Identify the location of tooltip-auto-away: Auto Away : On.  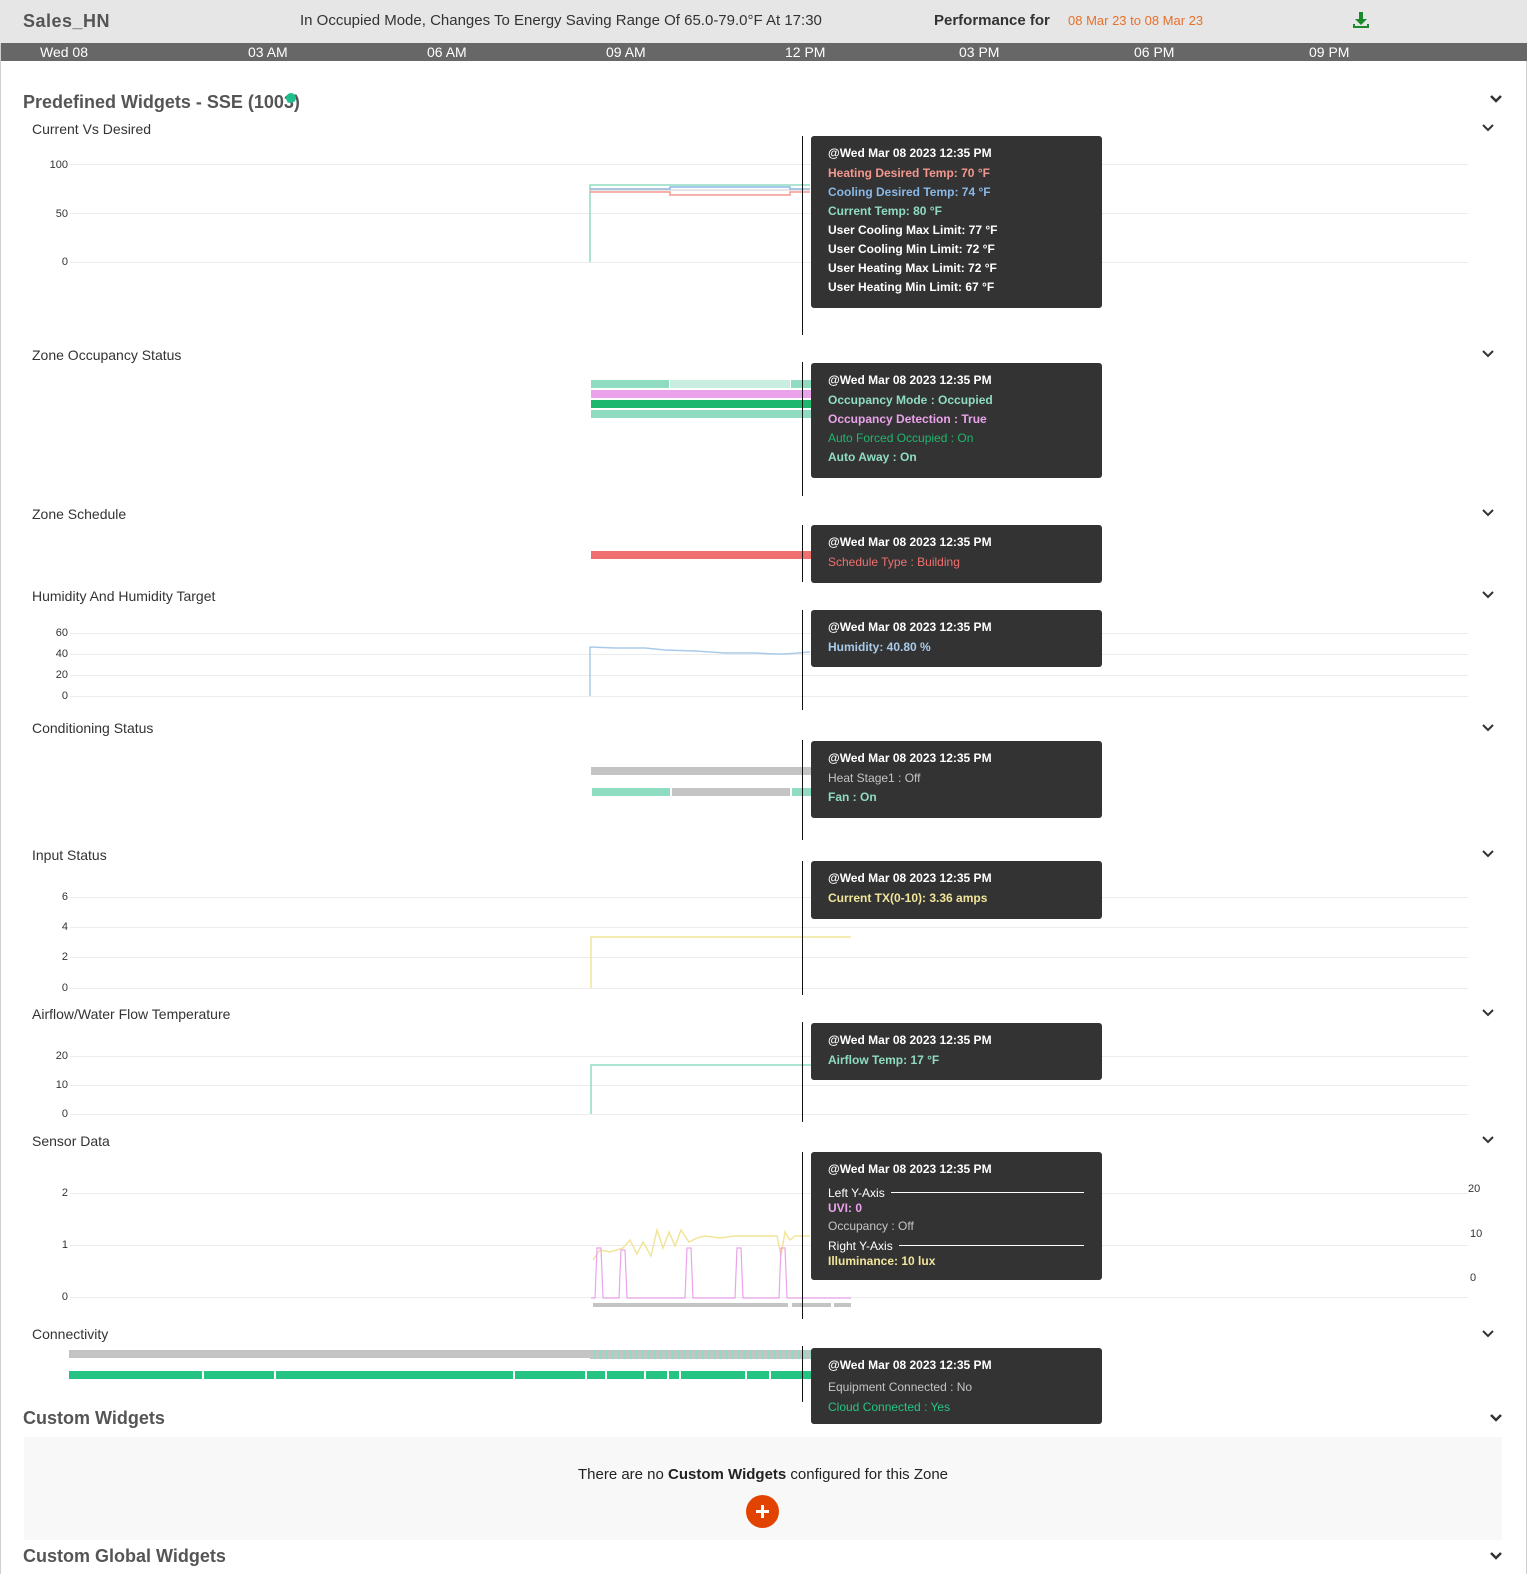
(872, 457).